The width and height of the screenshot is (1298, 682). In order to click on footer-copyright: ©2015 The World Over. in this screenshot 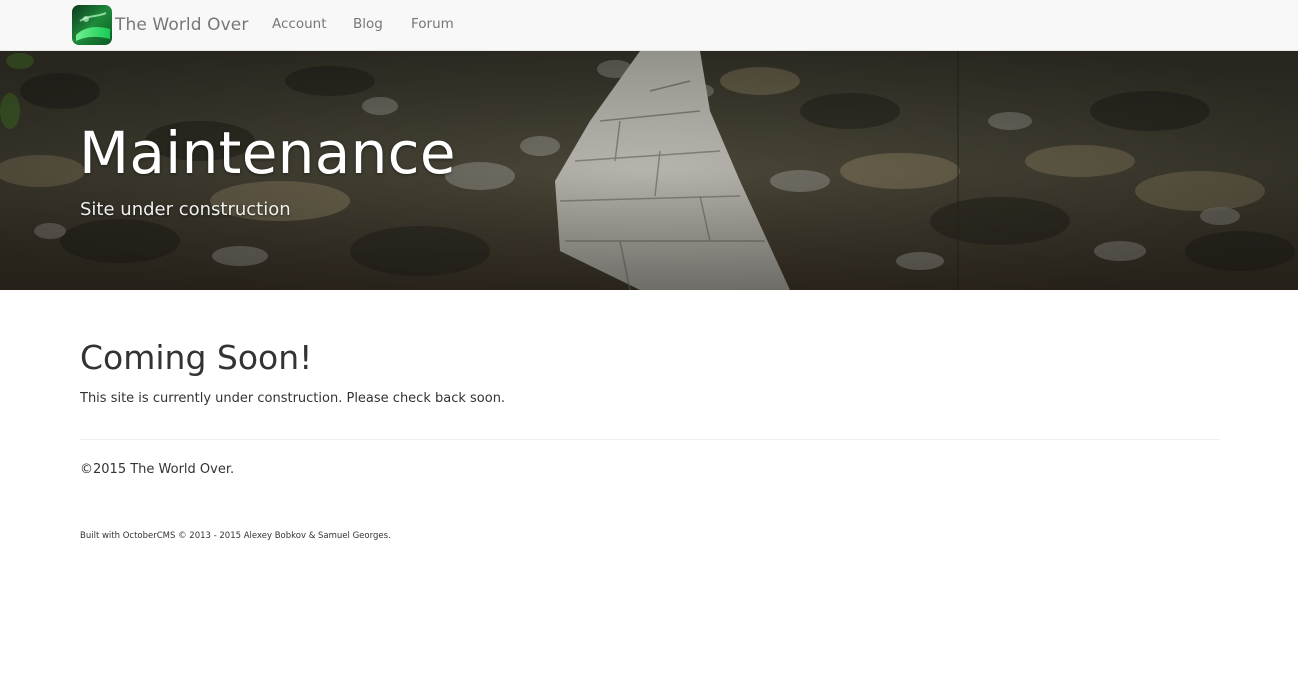, I will do `click(157, 469)`.